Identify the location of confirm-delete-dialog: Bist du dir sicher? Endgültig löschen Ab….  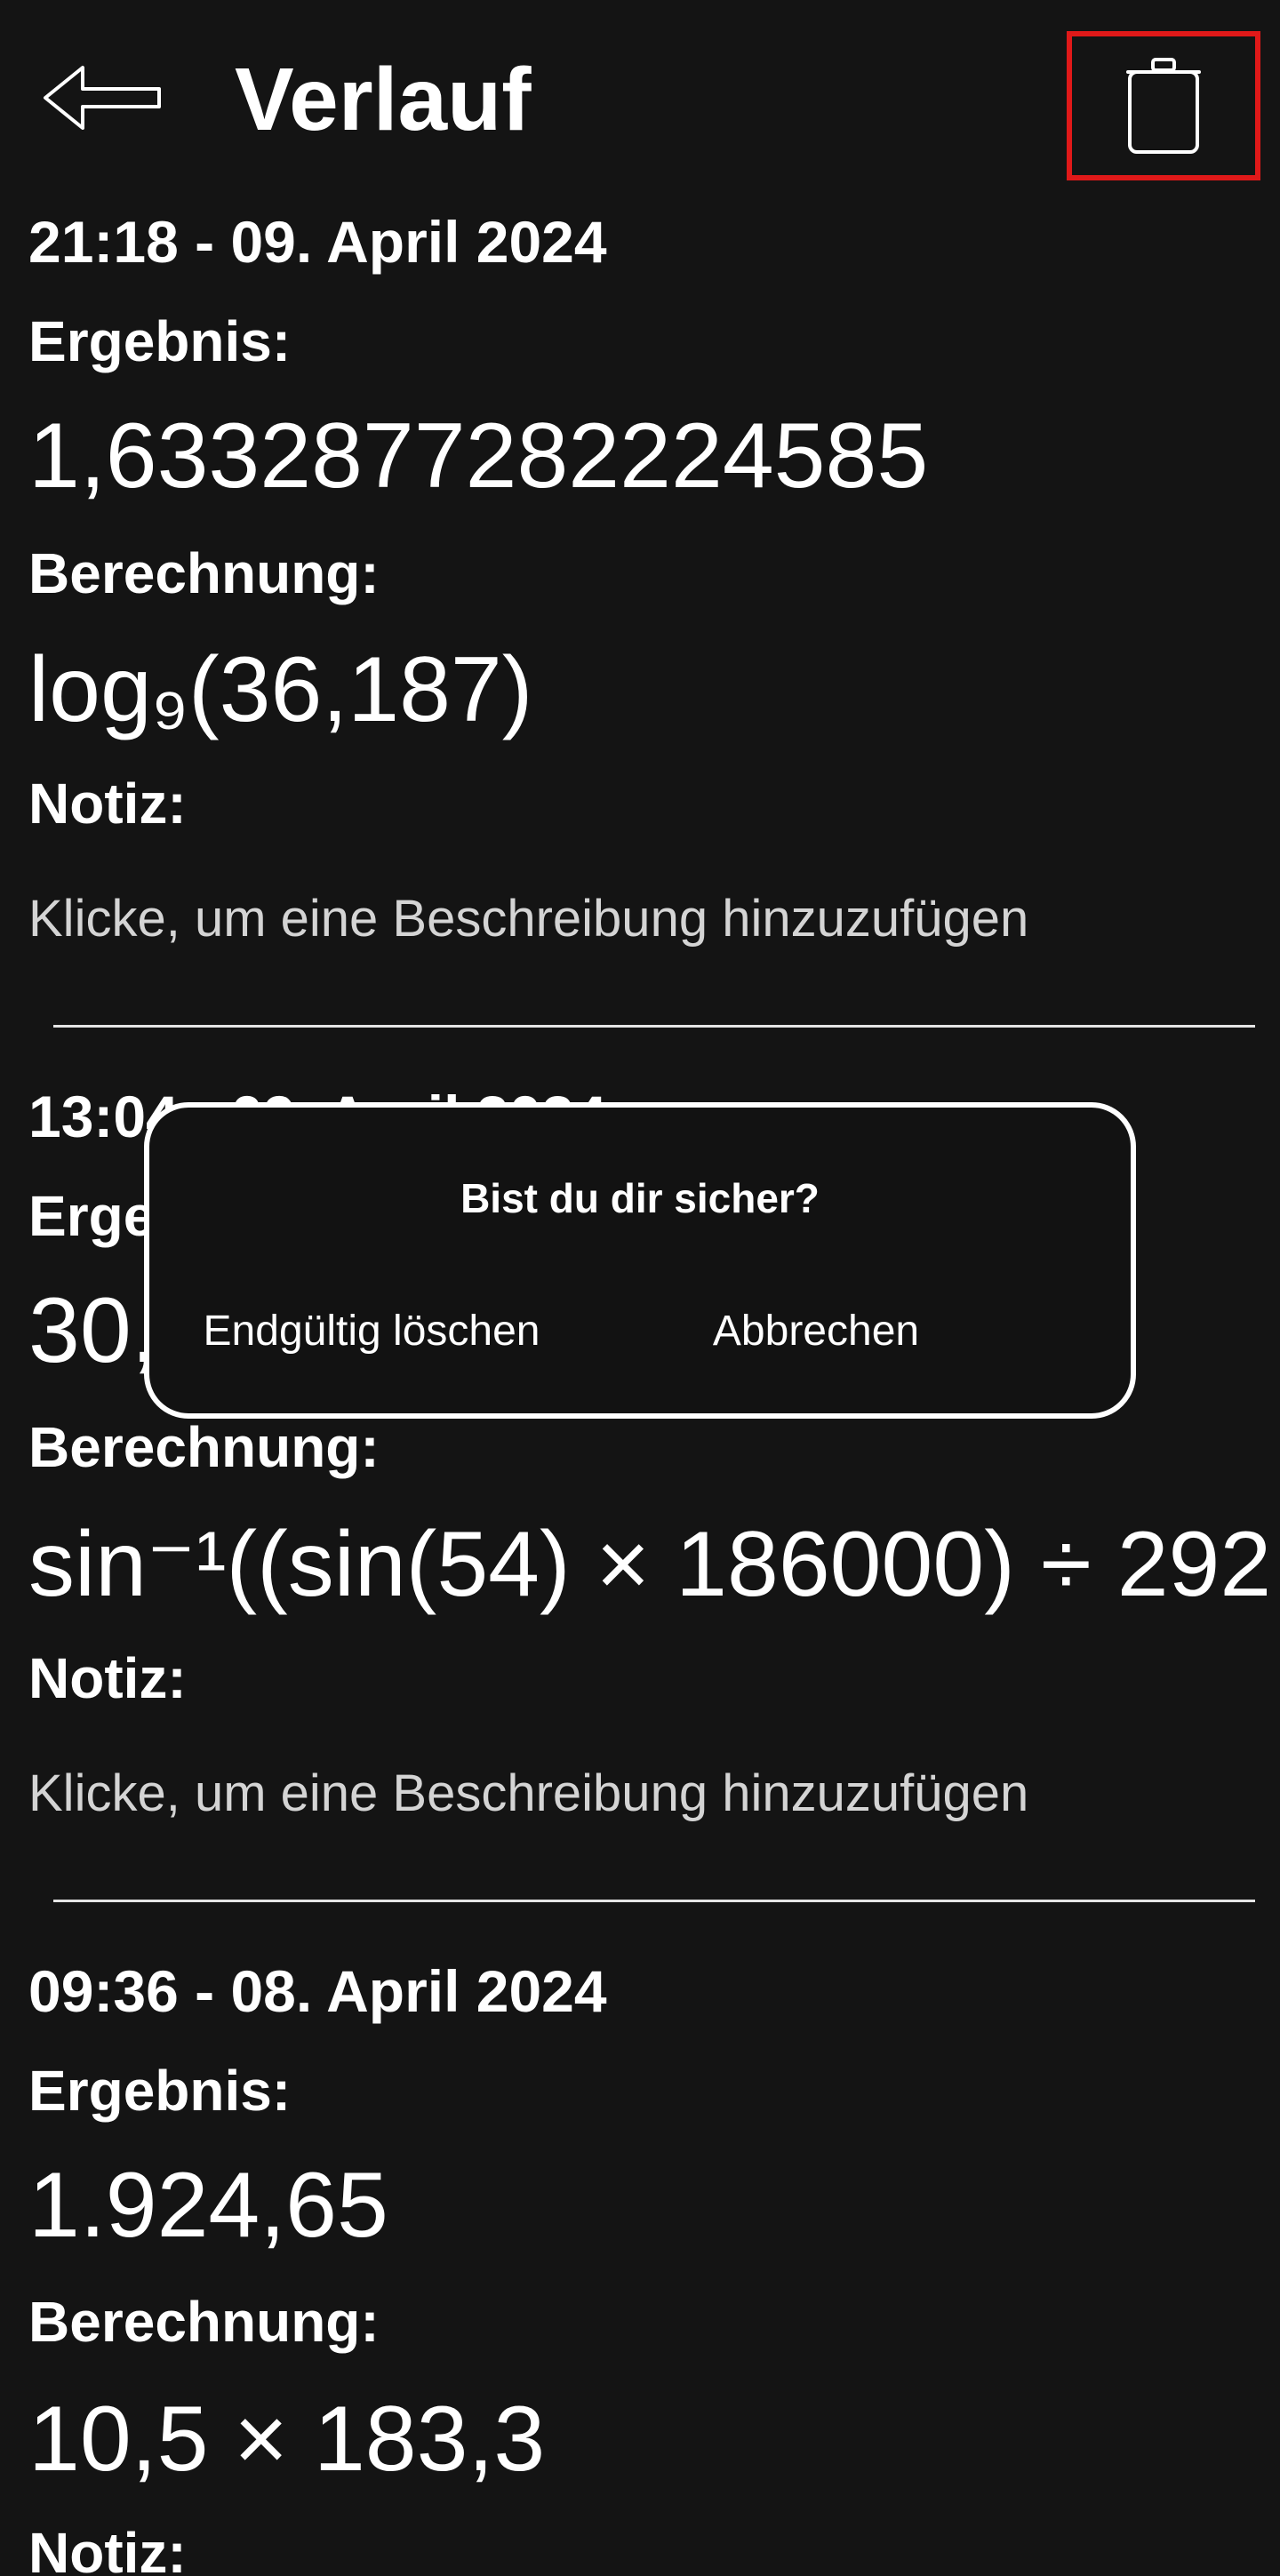
(640, 1260).